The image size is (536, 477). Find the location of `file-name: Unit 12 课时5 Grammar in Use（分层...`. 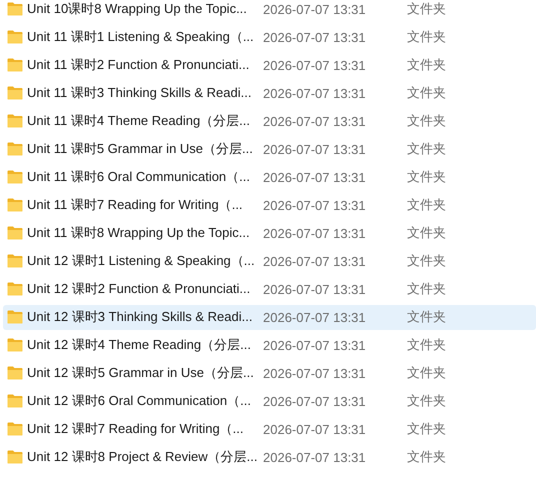

file-name: Unit 12 课时5 Grammar in Use（分层... is located at coordinates (141, 373).